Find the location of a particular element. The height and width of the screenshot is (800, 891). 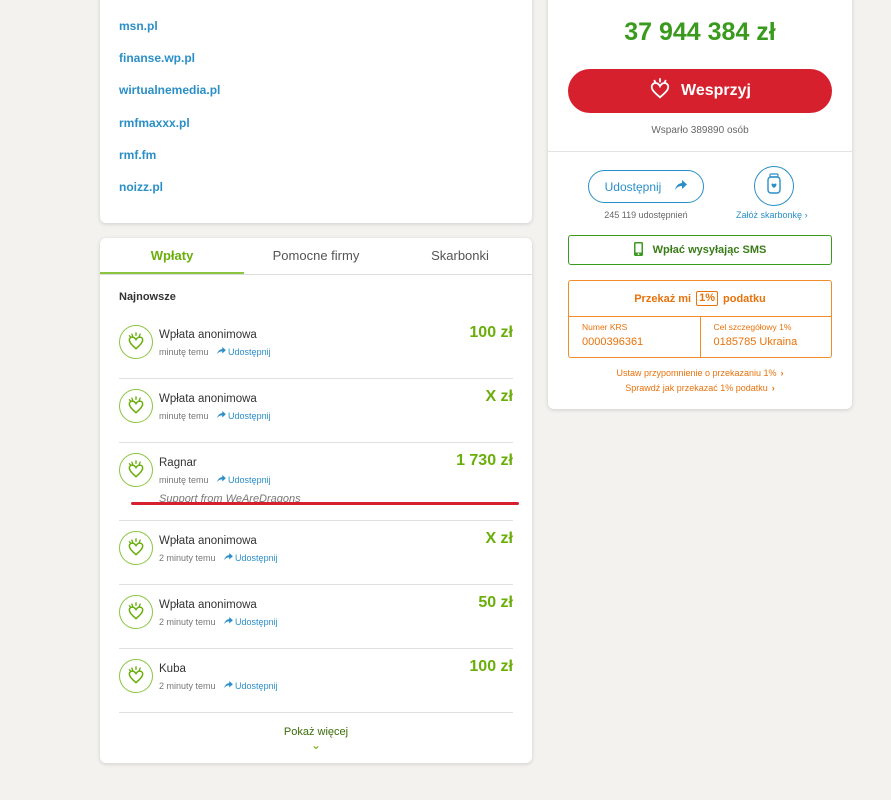

krs-column: Numer KRS 0000396361 is located at coordinates (634, 337).